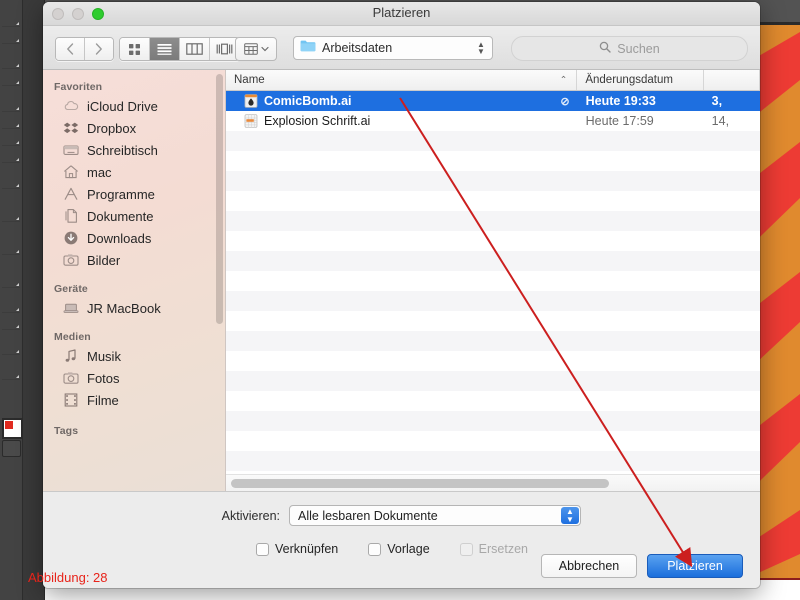  Describe the element at coordinates (251, 121) in the screenshot. I see `ai-text-file-icon` at that location.